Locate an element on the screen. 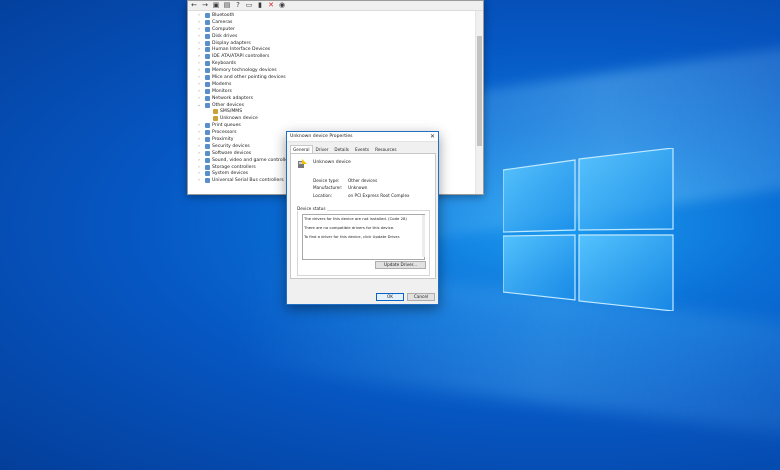 The image size is (780, 470). monitor-icon: ▭ is located at coordinates (249, 5).